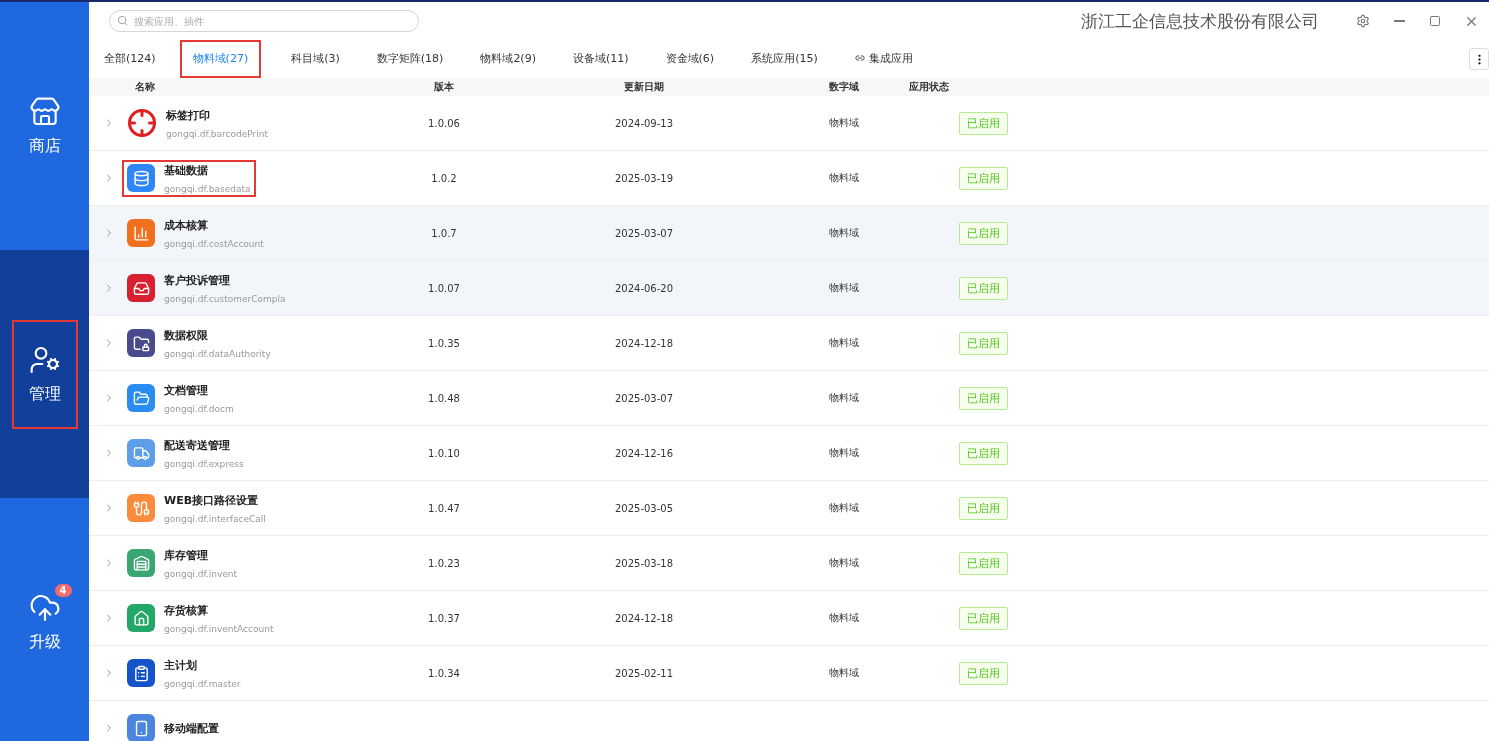 The image size is (1489, 741). What do you see at coordinates (186, 610) in the screenshot?
I see `app-name: 存货核算` at bounding box center [186, 610].